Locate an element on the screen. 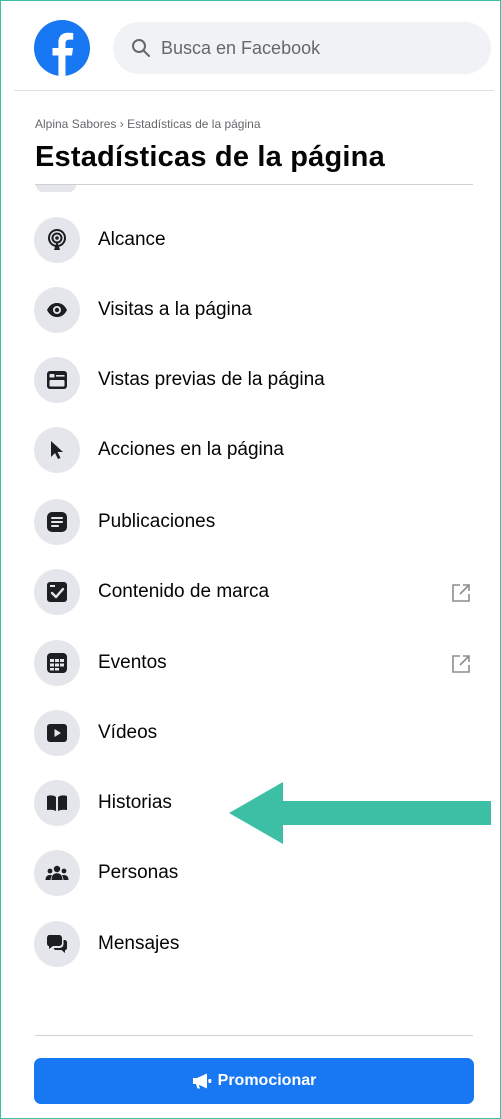 This screenshot has width=501, height=1119. menu-item-label: Publicaciones is located at coordinates (157, 521).